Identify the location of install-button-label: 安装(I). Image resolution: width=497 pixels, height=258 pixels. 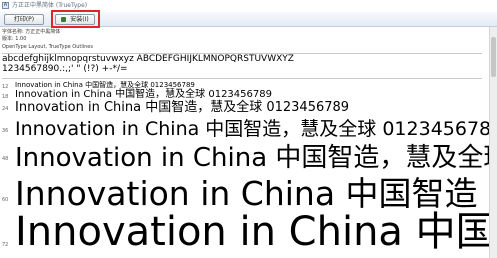
(79, 19).